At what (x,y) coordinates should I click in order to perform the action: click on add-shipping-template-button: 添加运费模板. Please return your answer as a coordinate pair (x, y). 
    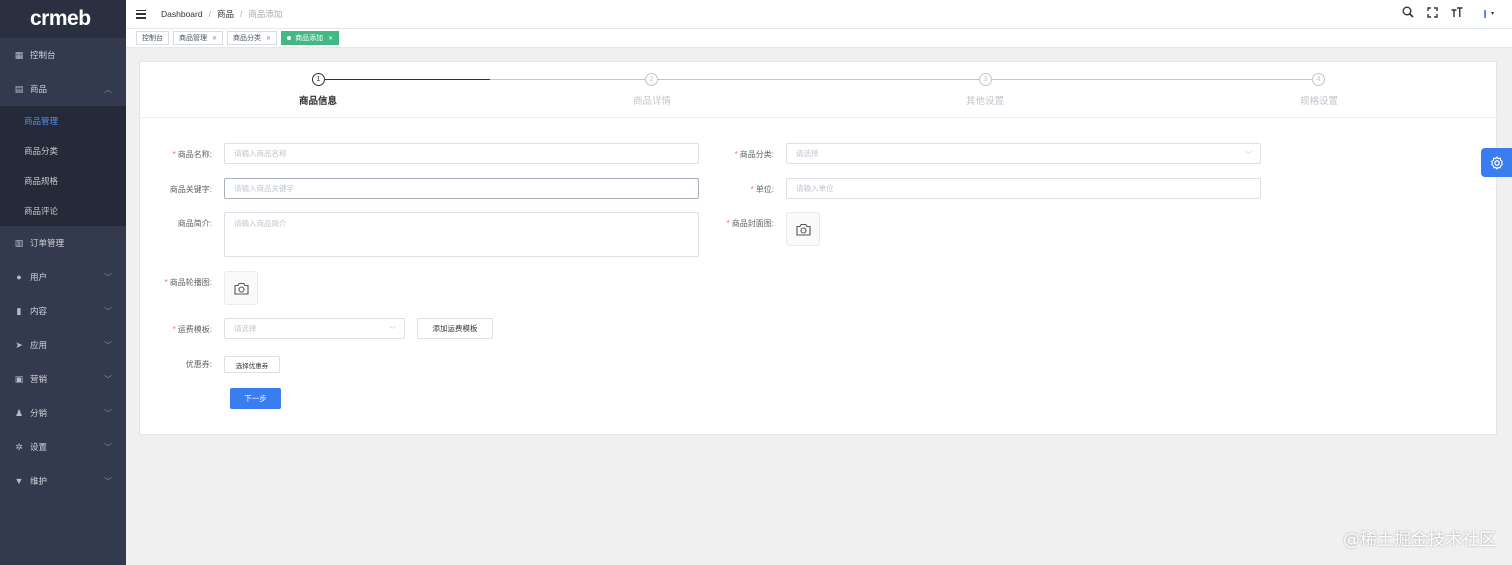
    Looking at the image, I should click on (455, 328).